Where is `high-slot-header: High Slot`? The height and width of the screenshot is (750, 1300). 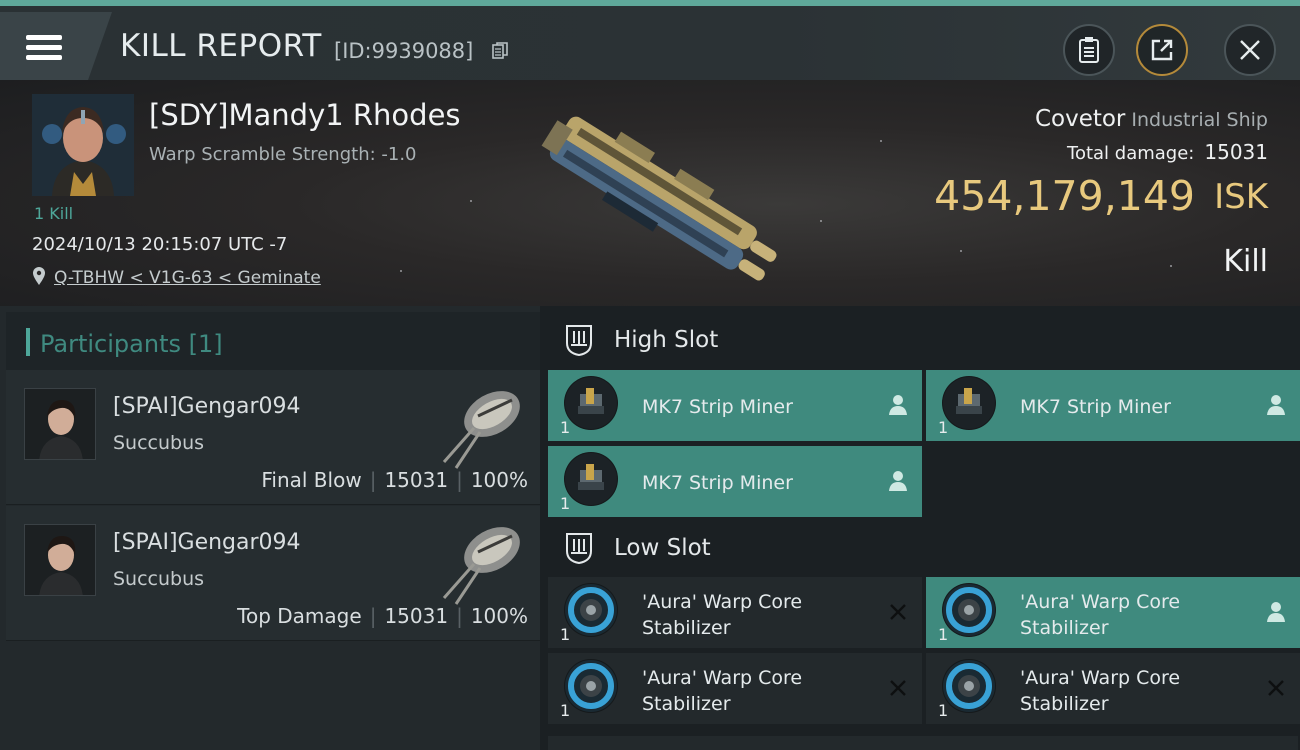 high-slot-header: High Slot is located at coordinates (923, 340).